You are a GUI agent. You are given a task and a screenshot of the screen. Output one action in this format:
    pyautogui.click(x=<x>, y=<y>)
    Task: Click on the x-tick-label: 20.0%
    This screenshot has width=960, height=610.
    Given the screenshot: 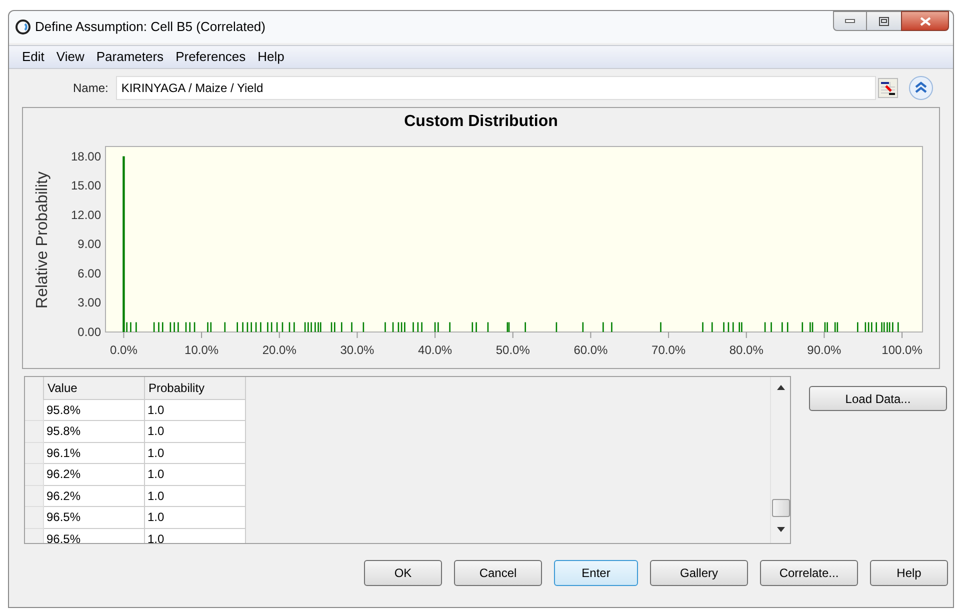 What is the action you would take?
    pyautogui.click(x=279, y=350)
    